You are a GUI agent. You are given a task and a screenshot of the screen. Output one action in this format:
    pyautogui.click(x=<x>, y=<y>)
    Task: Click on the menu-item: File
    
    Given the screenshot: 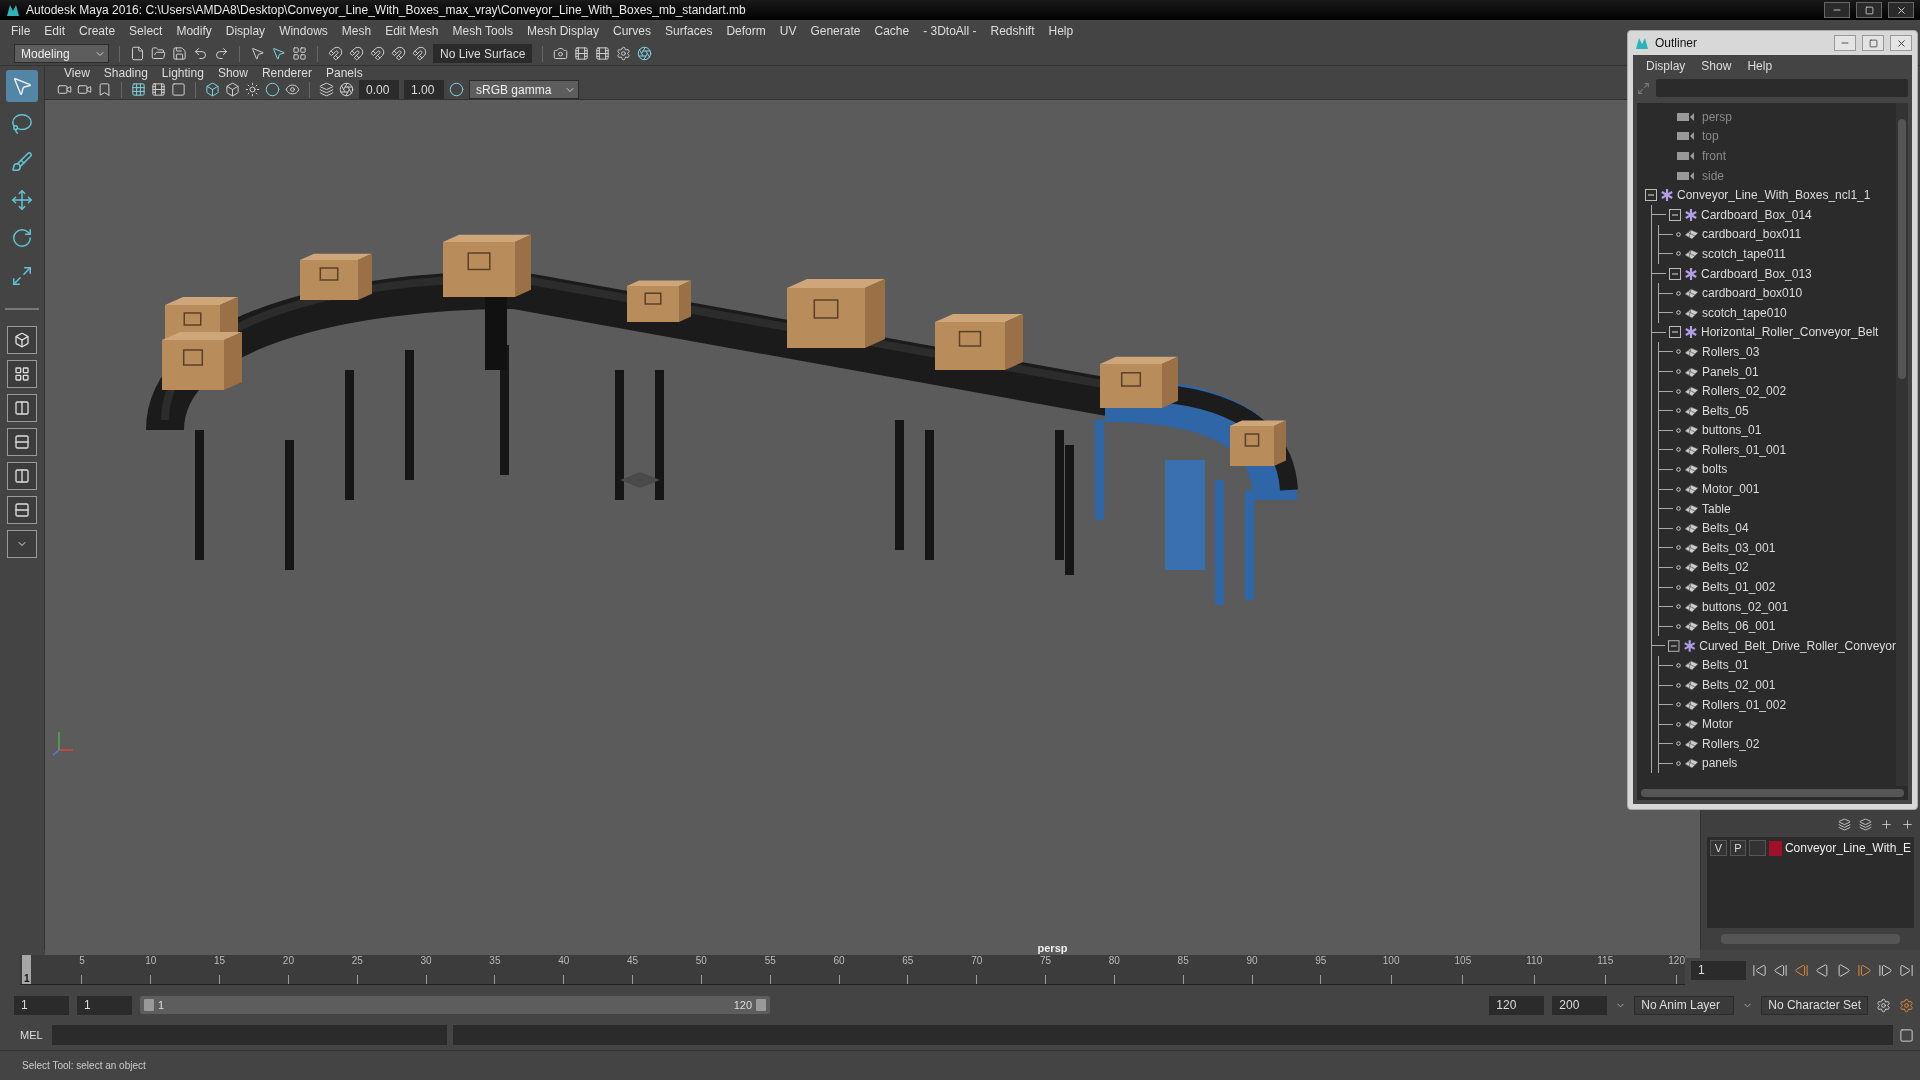 What is the action you would take?
    pyautogui.click(x=21, y=31)
    